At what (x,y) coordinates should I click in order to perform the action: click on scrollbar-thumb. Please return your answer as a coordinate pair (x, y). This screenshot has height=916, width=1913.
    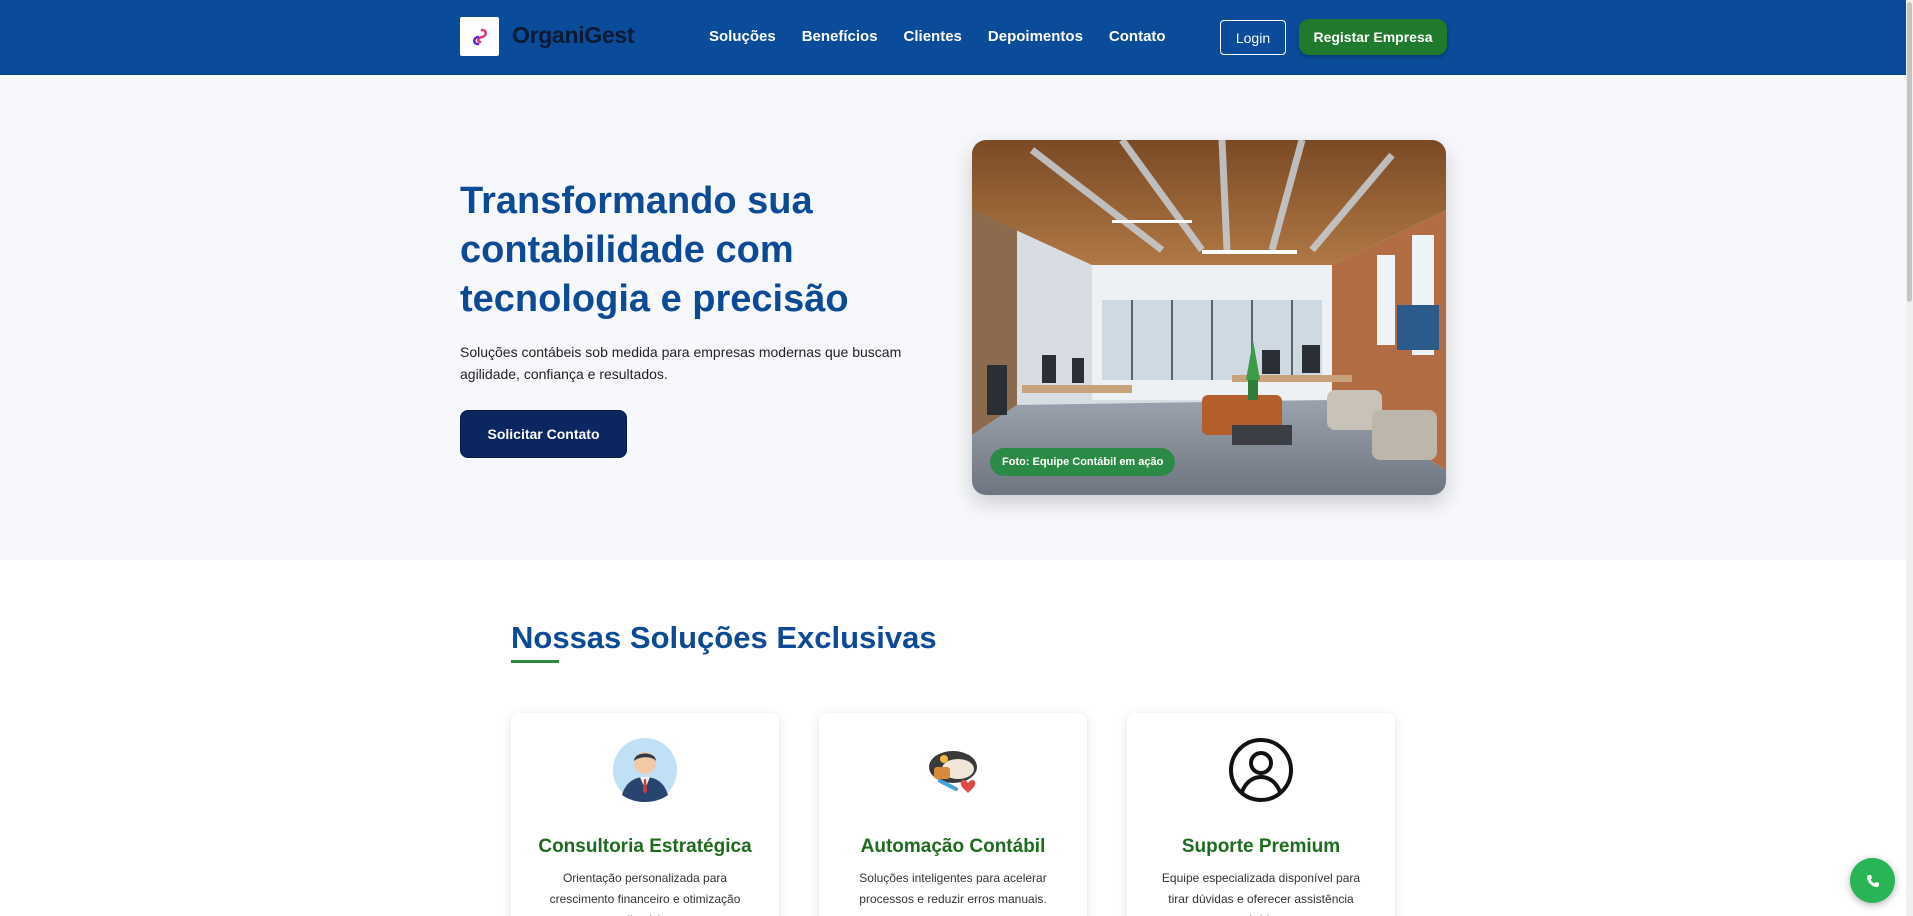
    Looking at the image, I should click on (1909, 152).